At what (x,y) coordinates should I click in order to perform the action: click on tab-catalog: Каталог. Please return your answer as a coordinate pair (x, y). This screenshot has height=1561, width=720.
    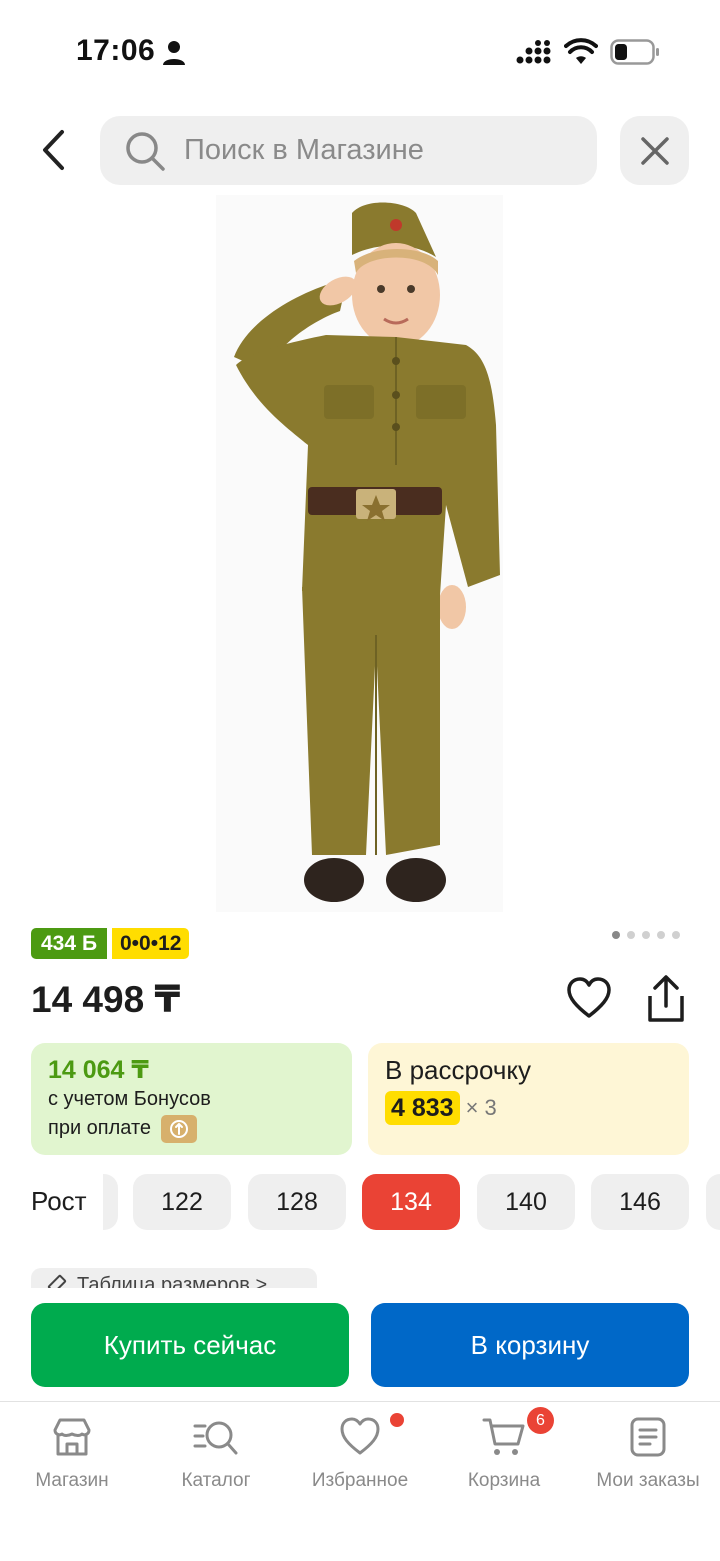
    Looking at the image, I should click on (216, 1461).